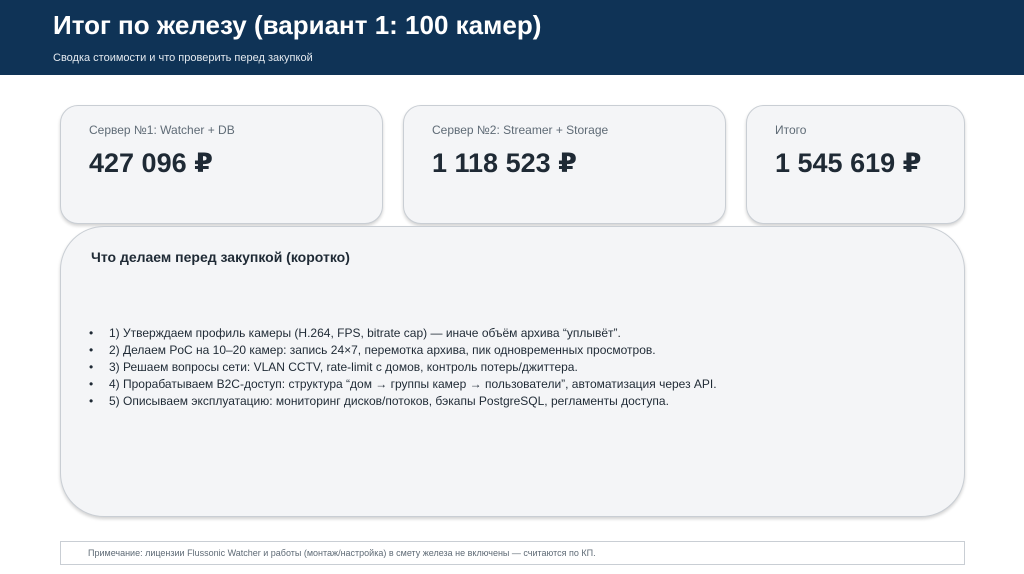  I want to click on page-title: Итог по железу (вариант 1: 100 камер), so click(297, 25).